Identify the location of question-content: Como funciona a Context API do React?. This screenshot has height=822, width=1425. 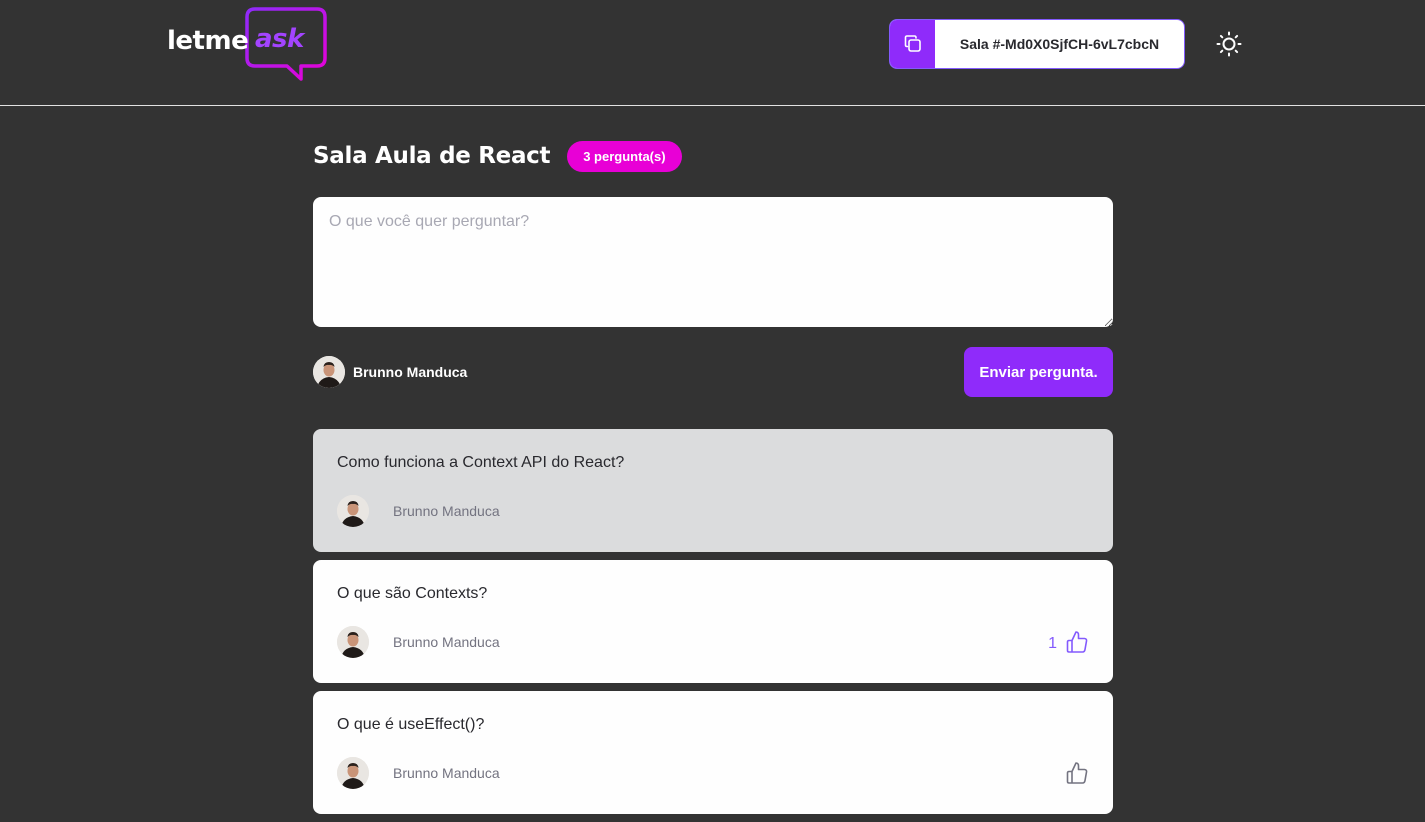
(481, 462).